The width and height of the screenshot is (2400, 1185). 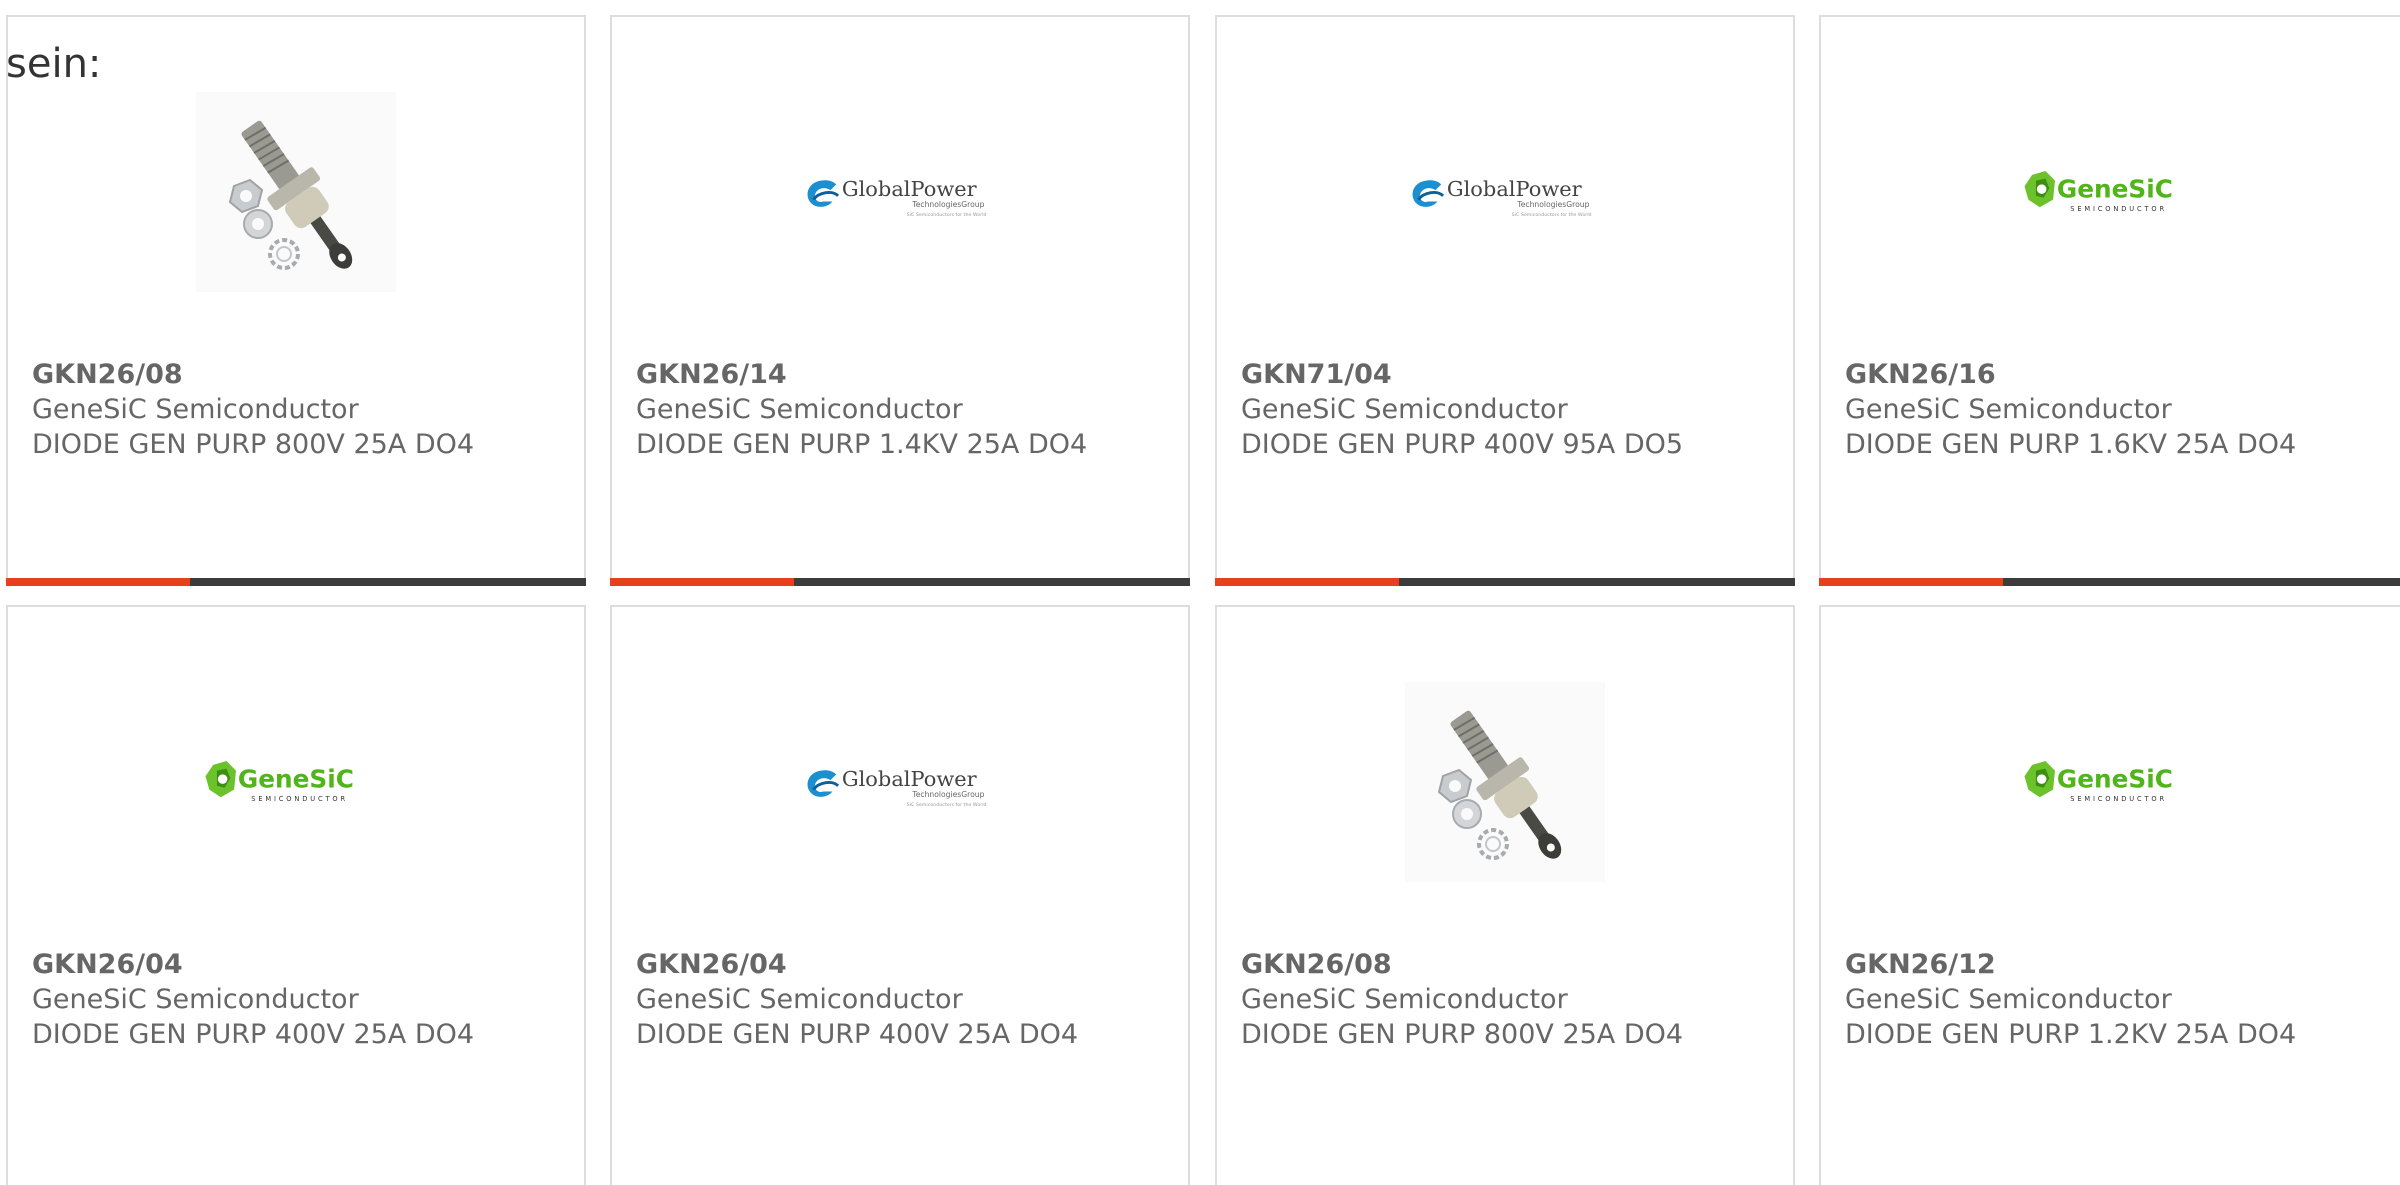 What do you see at coordinates (54, 64) in the screenshot?
I see `lead-text: sein:` at bounding box center [54, 64].